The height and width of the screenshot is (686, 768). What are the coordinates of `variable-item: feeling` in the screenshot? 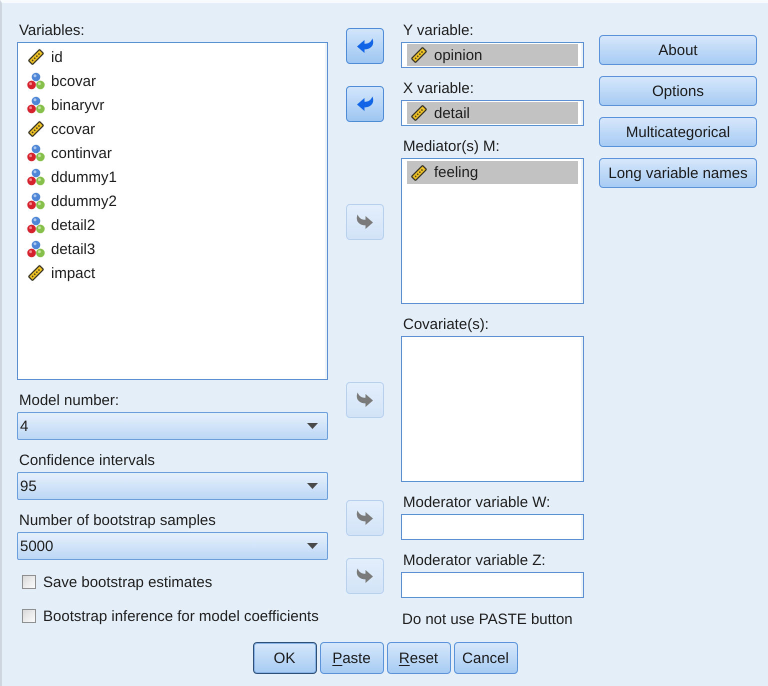 It's located at (492, 172).